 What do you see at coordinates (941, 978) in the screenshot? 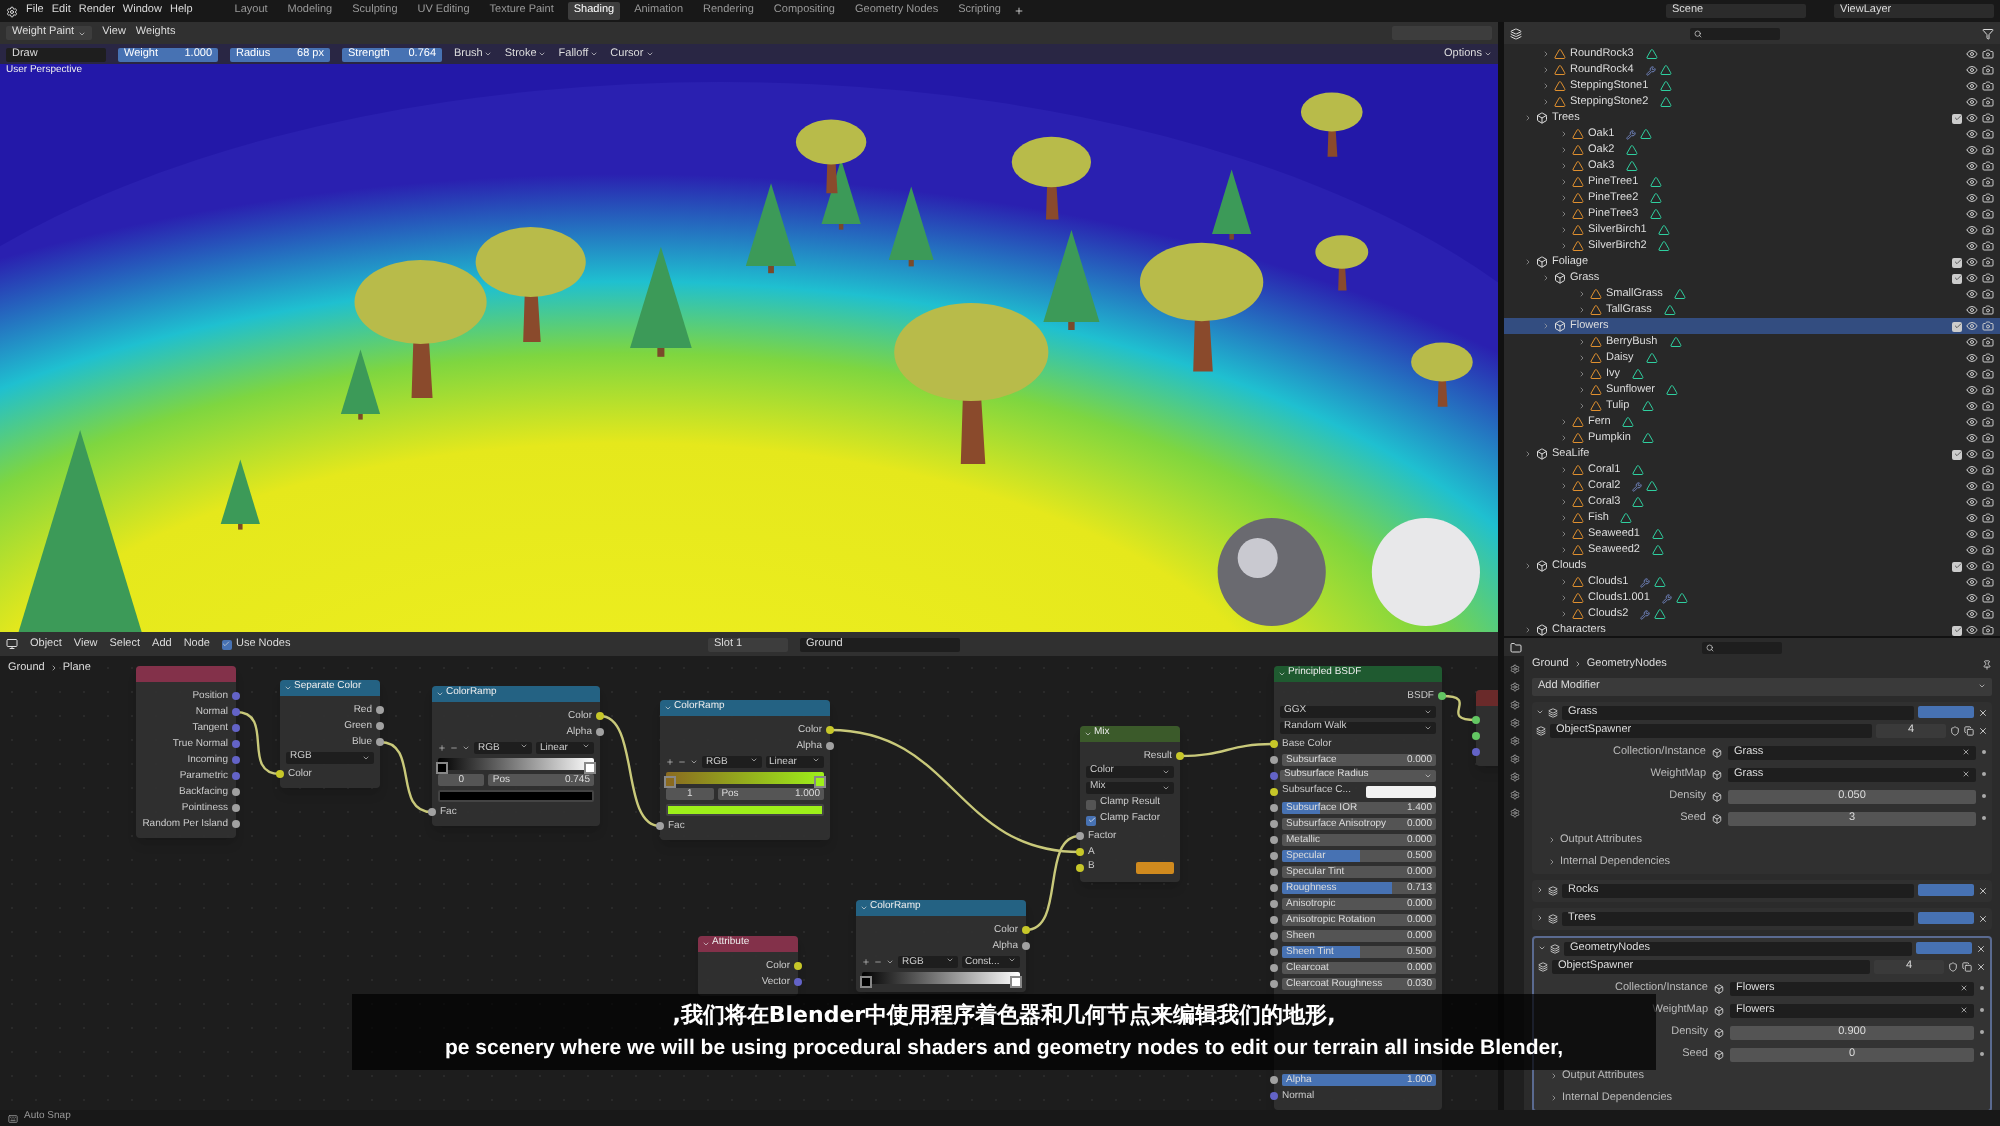
I see `color-ramp-gradient` at bounding box center [941, 978].